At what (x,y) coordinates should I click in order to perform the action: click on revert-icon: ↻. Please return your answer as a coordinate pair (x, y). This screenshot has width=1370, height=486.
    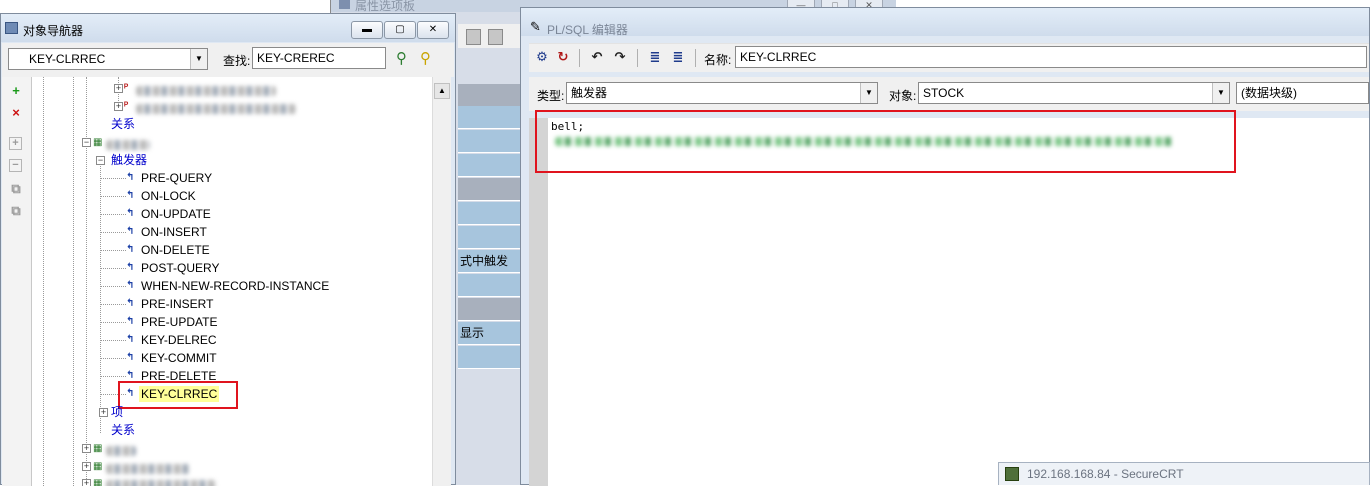
    Looking at the image, I should click on (563, 57).